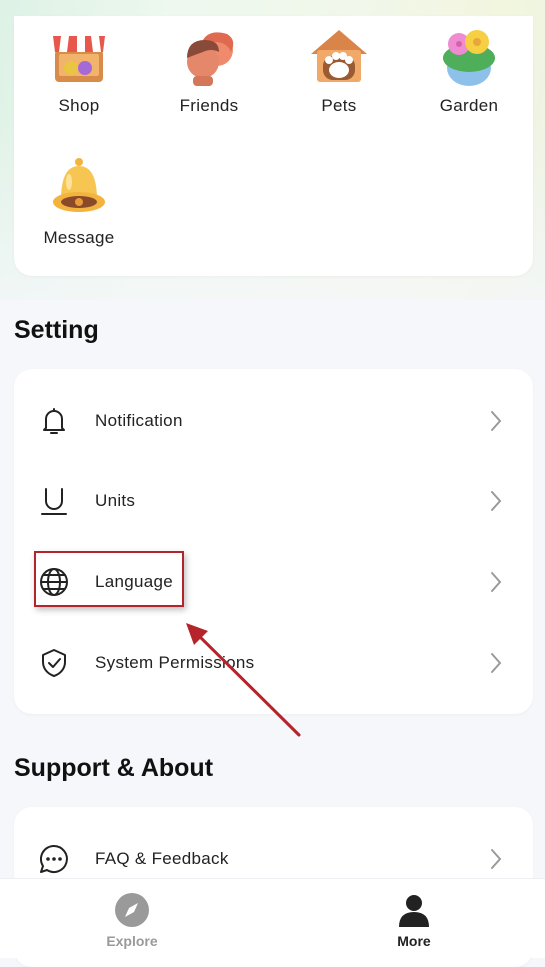  Describe the element at coordinates (162, 858) in the screenshot. I see `support-row-label: FAQ & Feedback` at that location.